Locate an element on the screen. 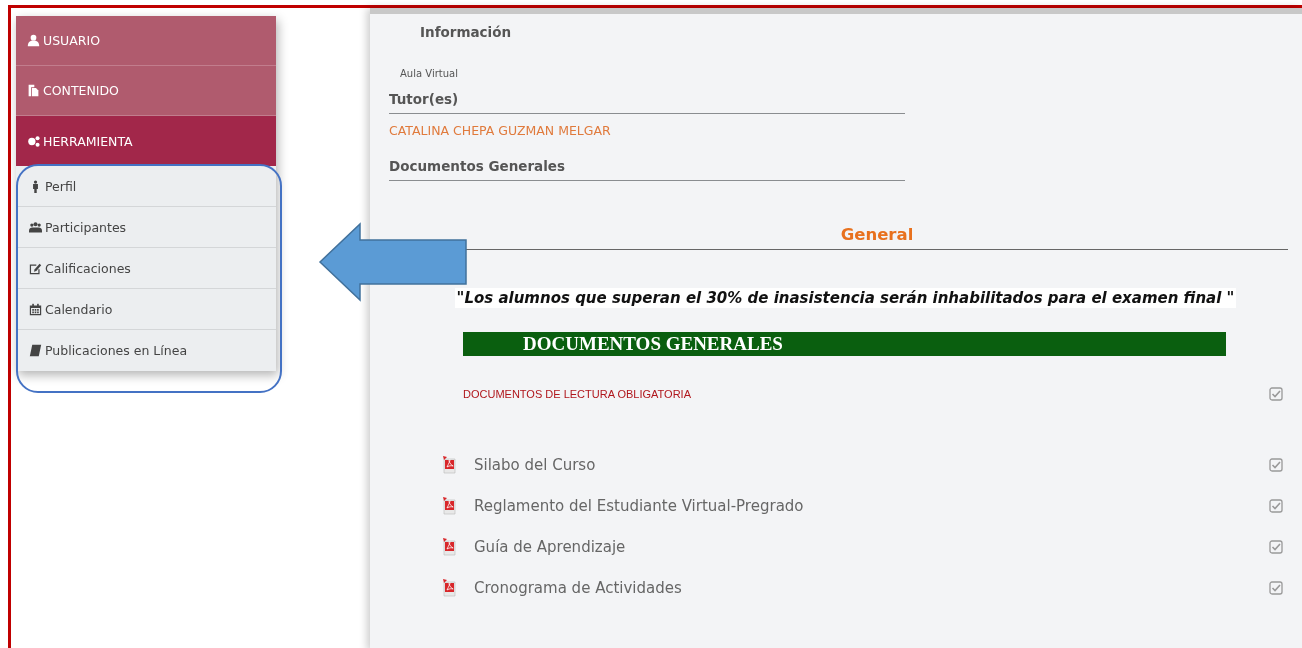  field-label: Tutor(es) is located at coordinates (647, 96).